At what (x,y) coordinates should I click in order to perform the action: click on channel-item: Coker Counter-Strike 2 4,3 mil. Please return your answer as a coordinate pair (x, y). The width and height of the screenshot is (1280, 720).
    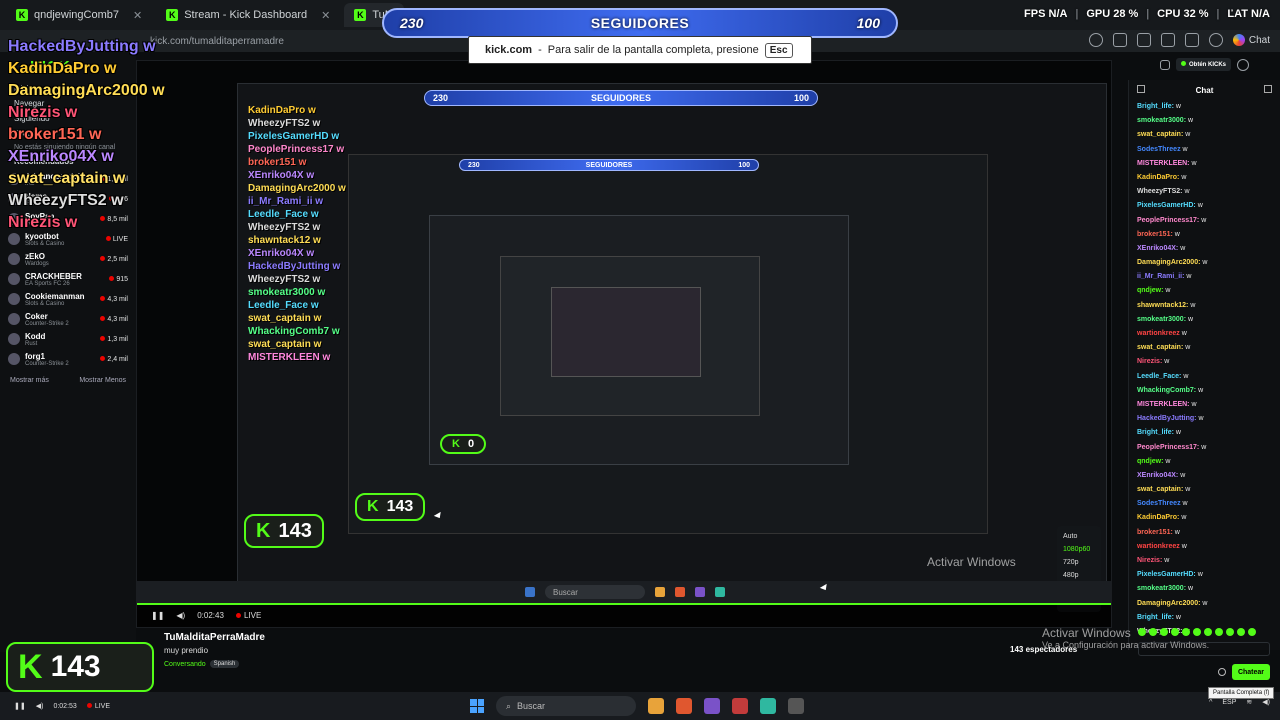
    Looking at the image, I should click on (68, 319).